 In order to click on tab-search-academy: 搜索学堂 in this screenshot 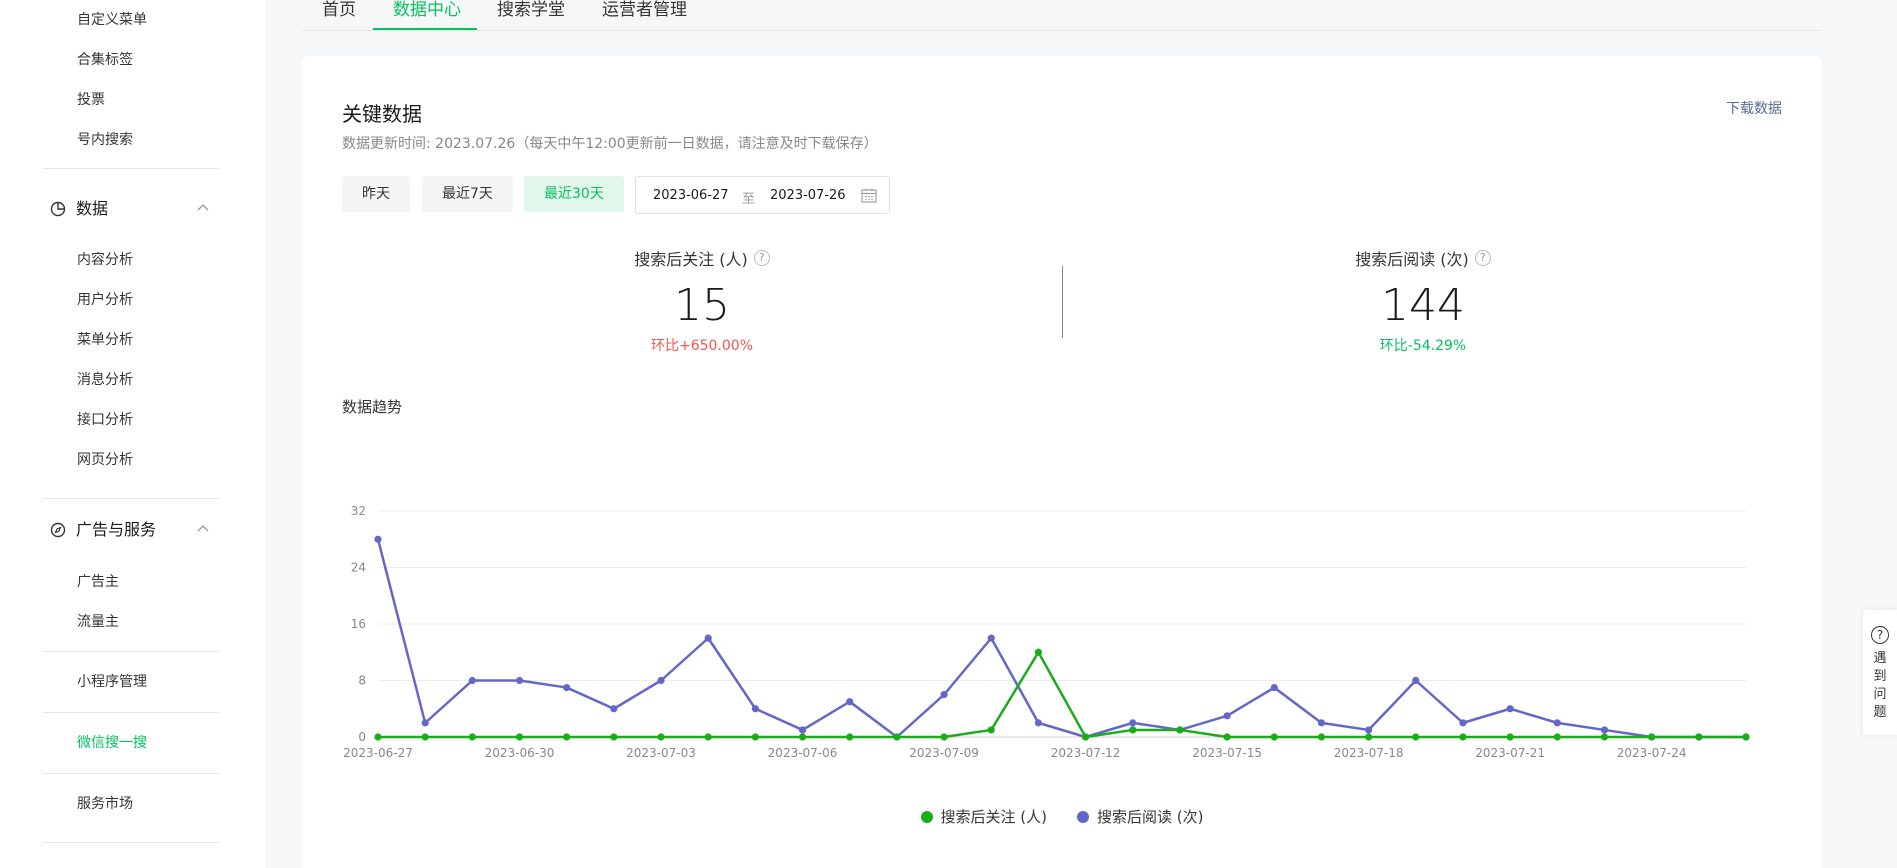, I will do `click(531, 10)`.